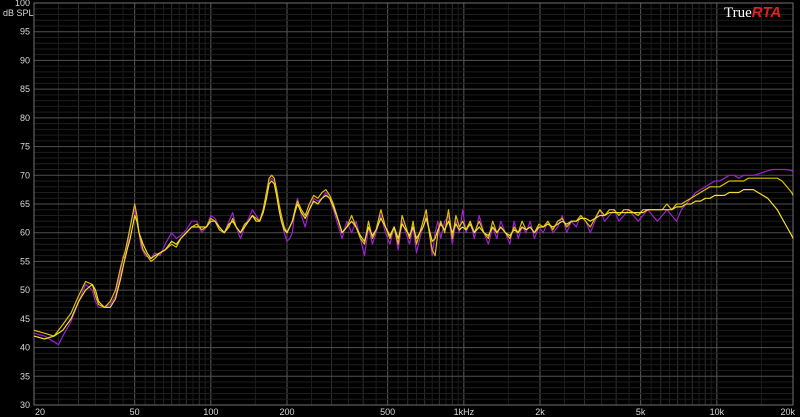 This screenshot has width=800, height=417. What do you see at coordinates (25, 319) in the screenshot?
I see `y-tick-label: 45` at bounding box center [25, 319].